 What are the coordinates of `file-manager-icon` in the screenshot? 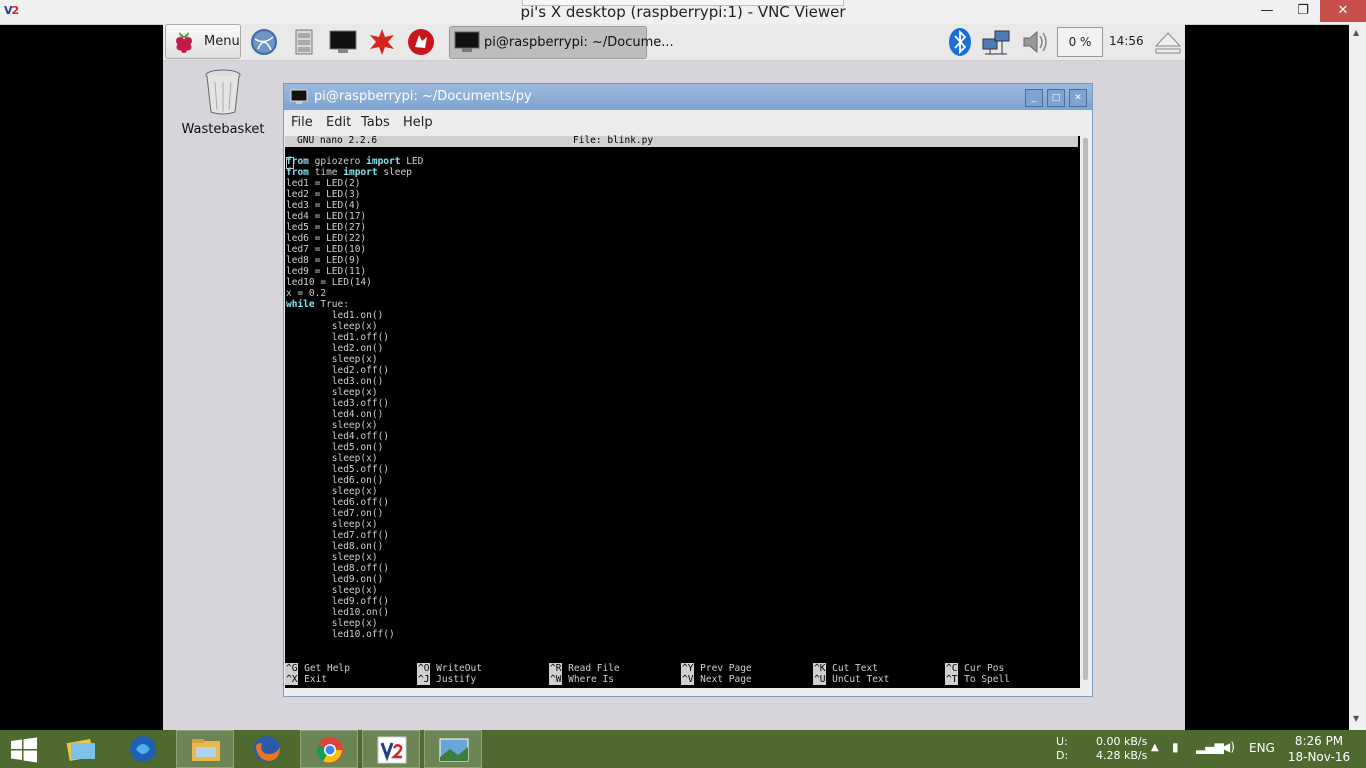 It's located at (304, 42).